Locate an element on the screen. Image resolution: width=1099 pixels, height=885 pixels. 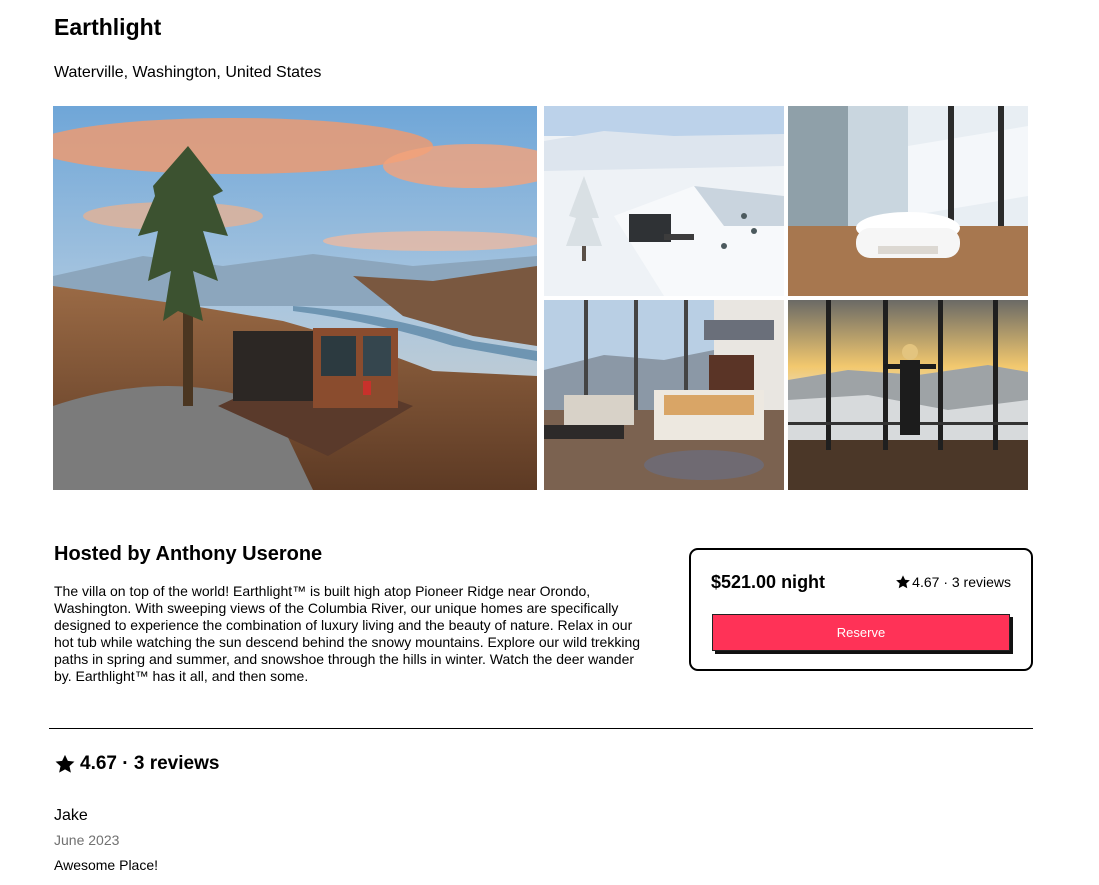
listing-location: Waterville, Washington, United States is located at coordinates (188, 72).